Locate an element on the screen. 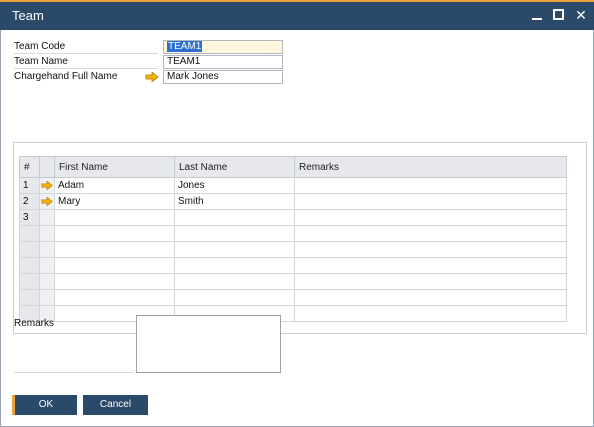  remarks-textarea is located at coordinates (208, 344).